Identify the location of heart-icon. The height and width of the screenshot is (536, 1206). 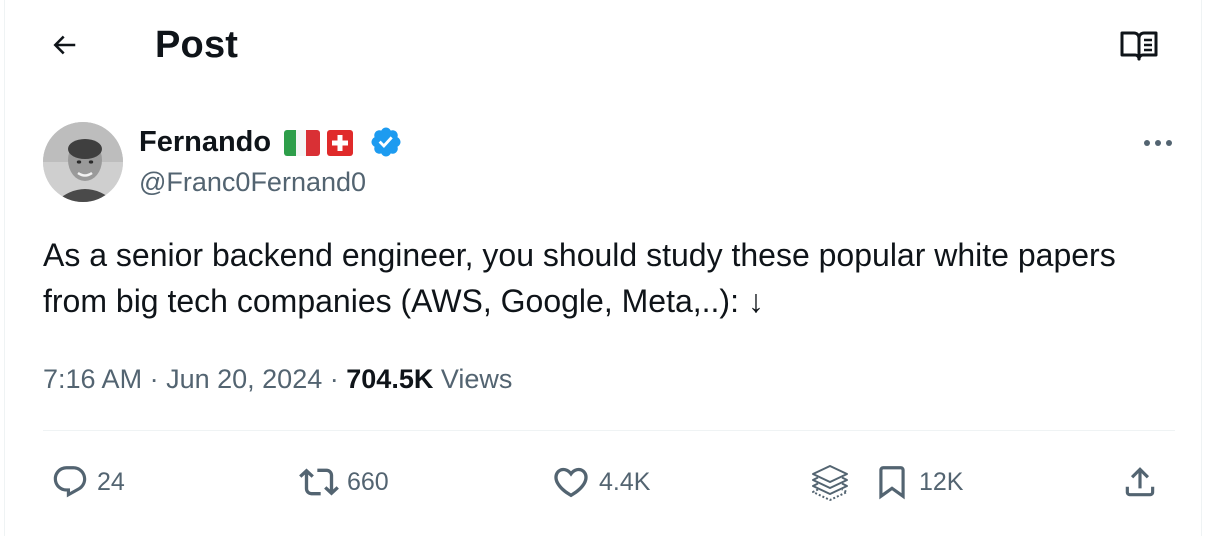
(571, 482).